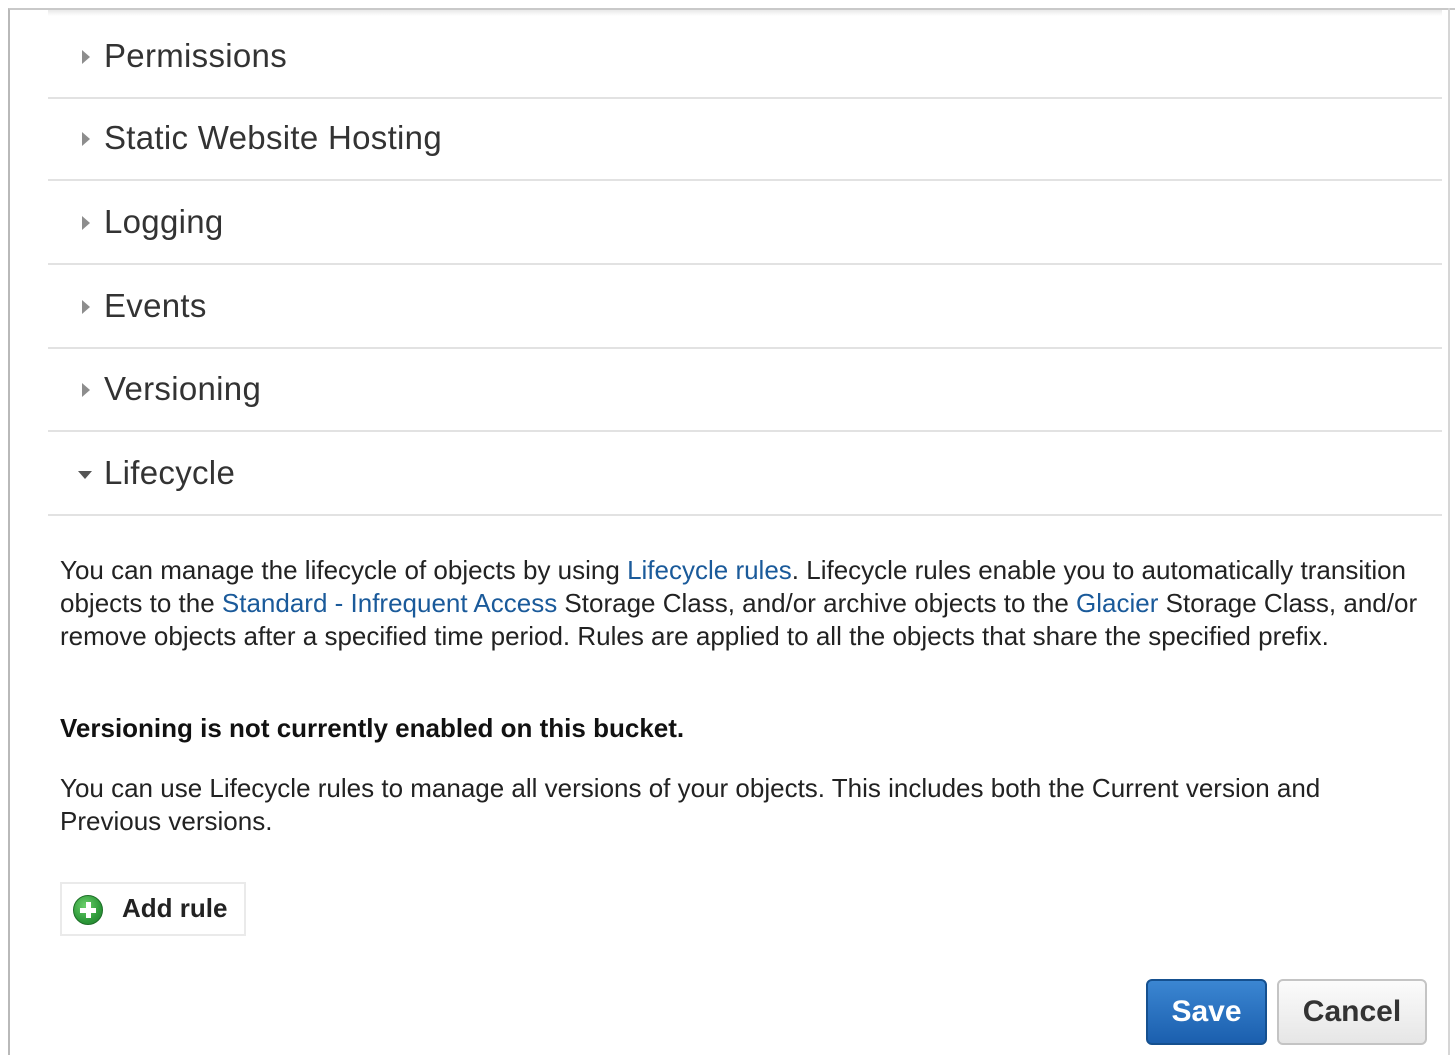 The height and width of the screenshot is (1055, 1455). What do you see at coordinates (745, 308) in the screenshot?
I see `section-events: Events` at bounding box center [745, 308].